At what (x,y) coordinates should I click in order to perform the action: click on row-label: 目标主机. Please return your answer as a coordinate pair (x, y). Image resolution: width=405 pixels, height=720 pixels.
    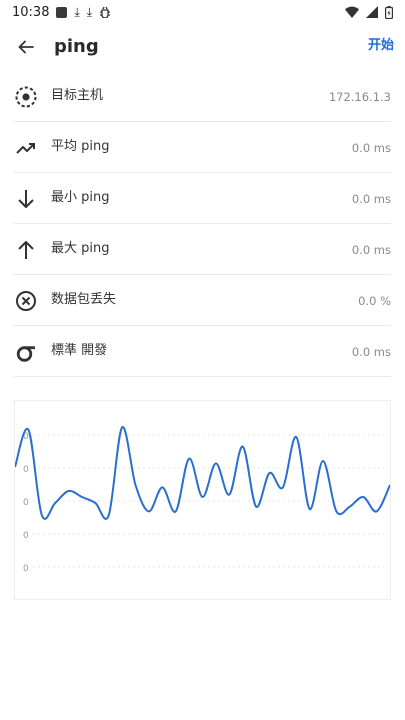
    Looking at the image, I should click on (77, 95).